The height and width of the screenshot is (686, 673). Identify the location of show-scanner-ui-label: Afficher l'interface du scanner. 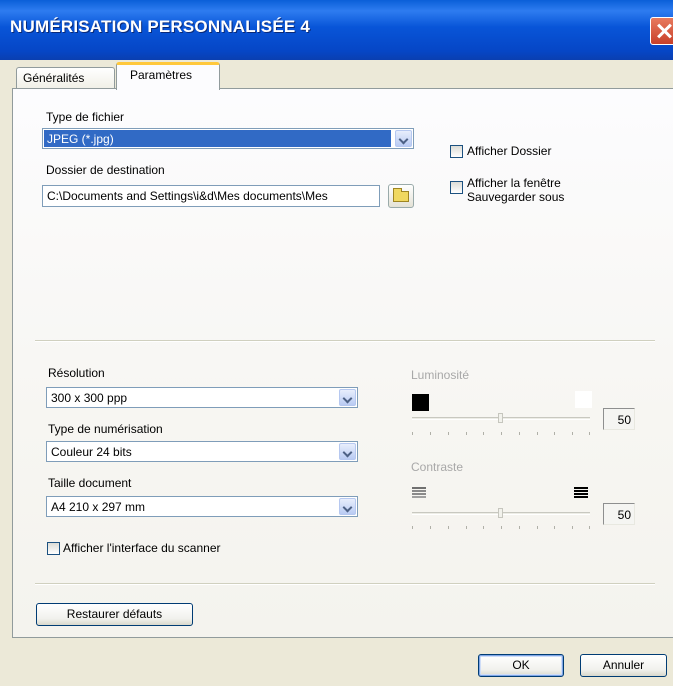
(142, 548).